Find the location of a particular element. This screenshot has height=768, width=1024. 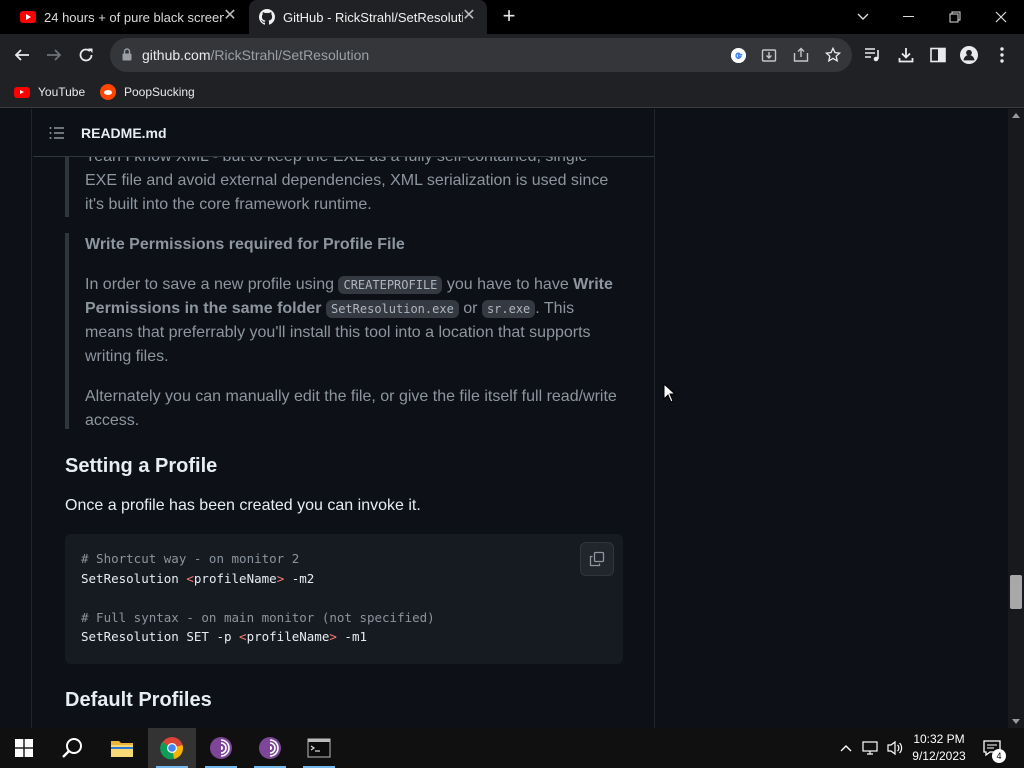

page-scrollbar is located at coordinates (1016, 418).